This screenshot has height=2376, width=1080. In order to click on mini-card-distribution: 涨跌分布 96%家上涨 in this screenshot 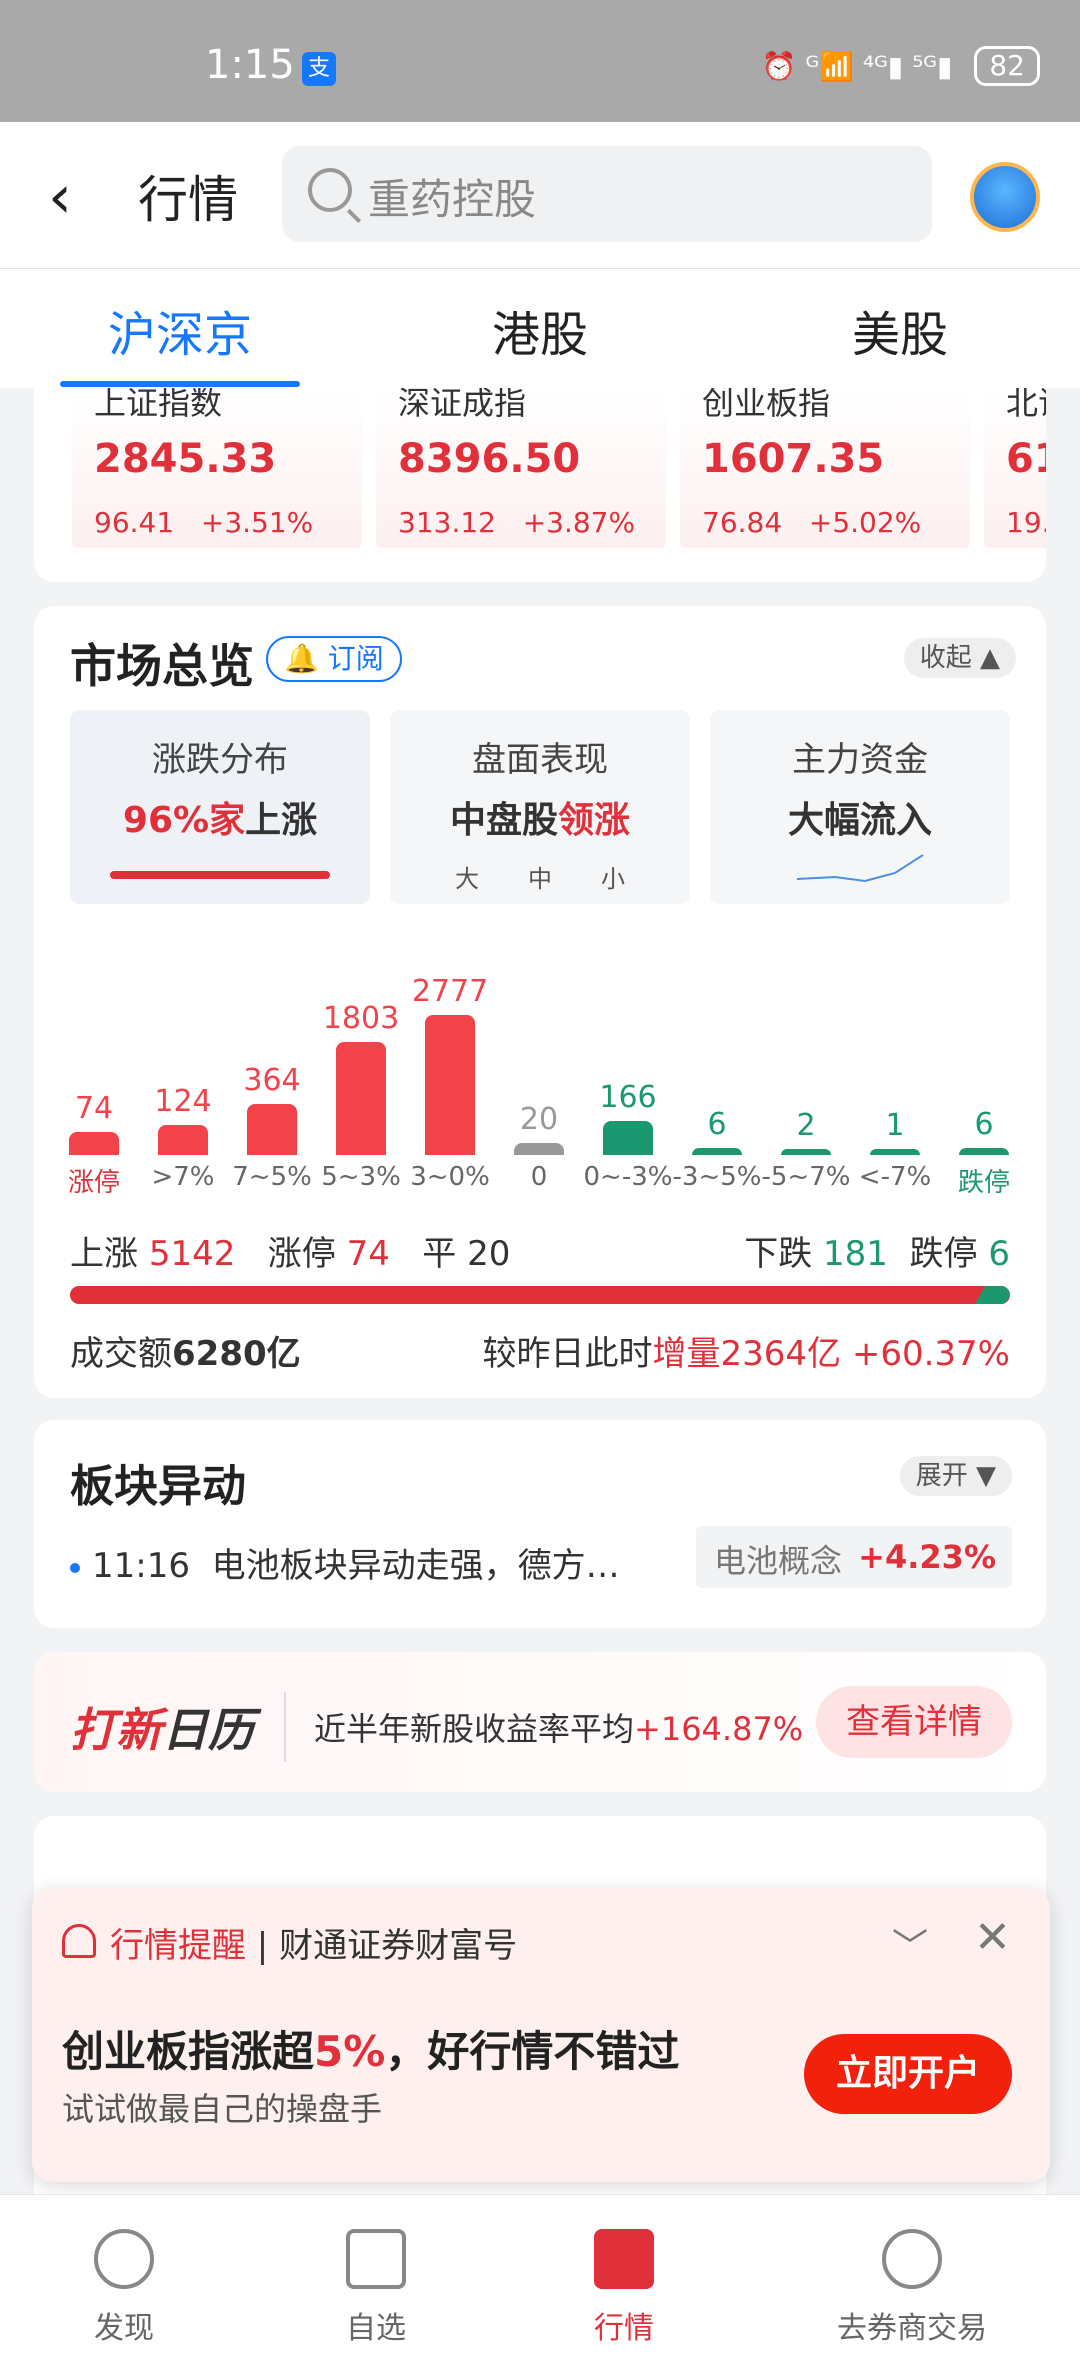, I will do `click(220, 807)`.